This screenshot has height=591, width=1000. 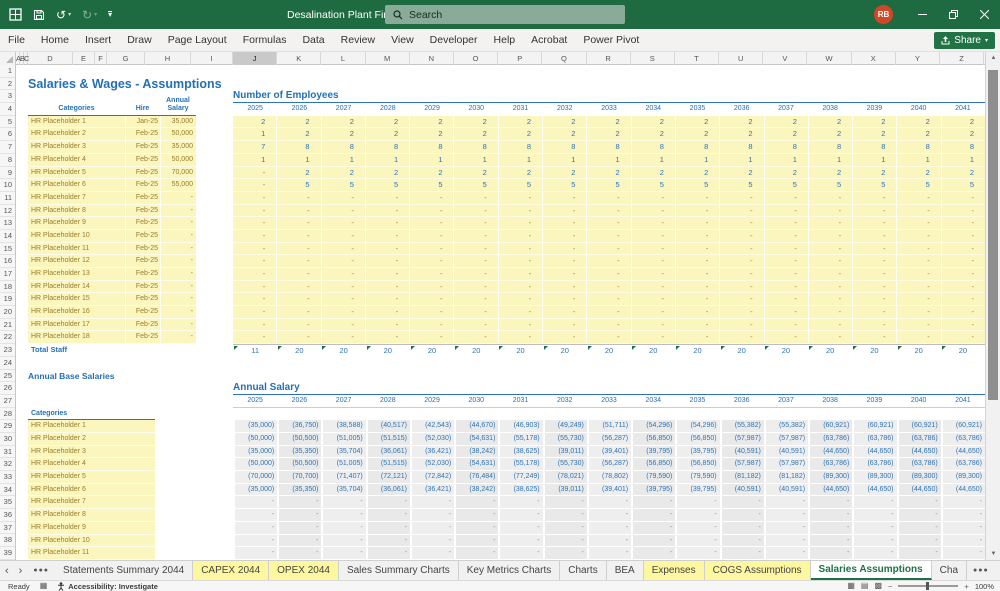 I want to click on row-header-18: 18, so click(x=7, y=287).